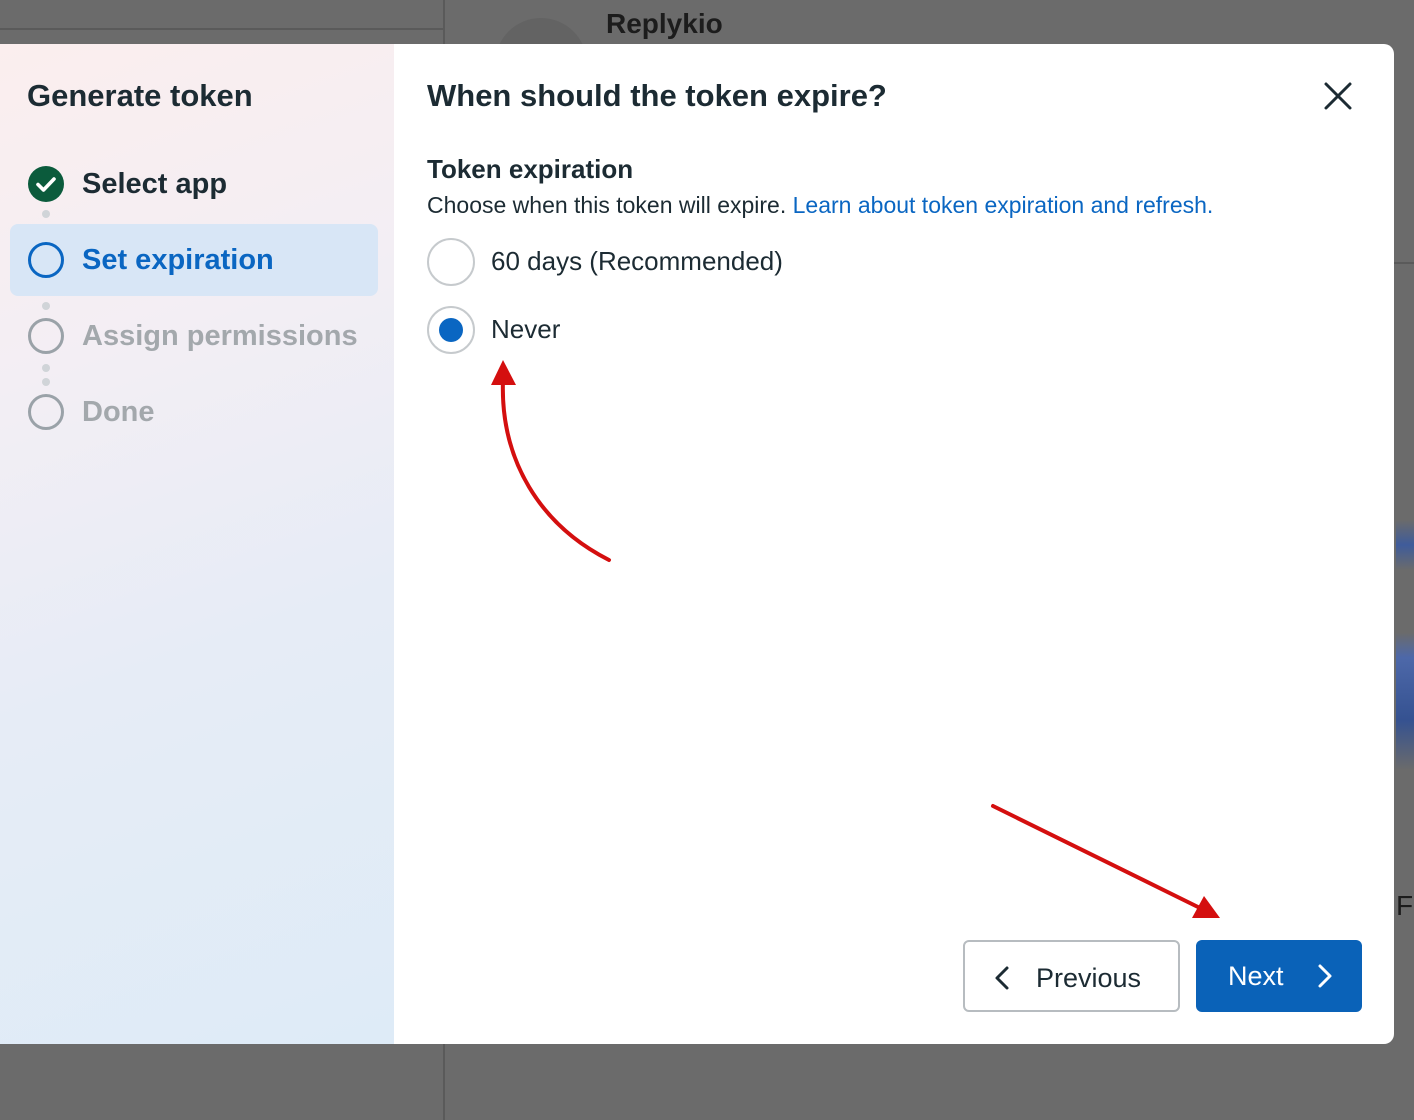 The width and height of the screenshot is (1414, 1120). I want to click on background-page-title: Replykio, so click(664, 23).